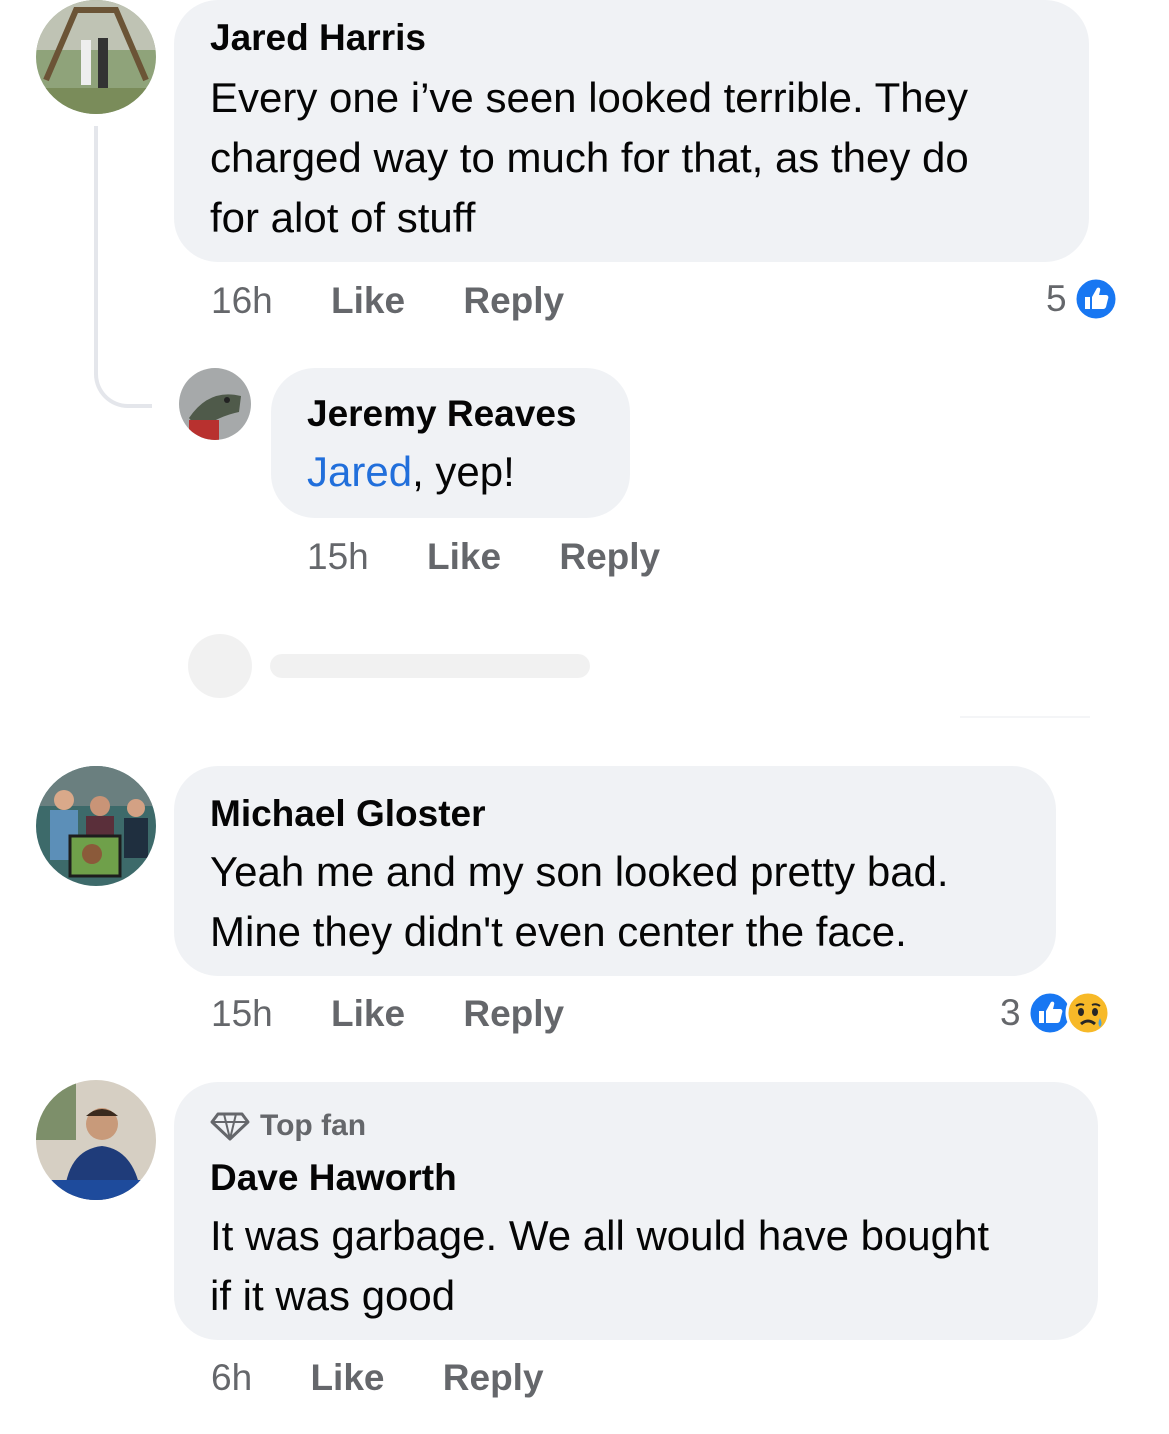 This screenshot has height=1434, width=1169. Describe the element at coordinates (343, 217) in the screenshot. I see `comment-text-line: for alot of stuff` at that location.